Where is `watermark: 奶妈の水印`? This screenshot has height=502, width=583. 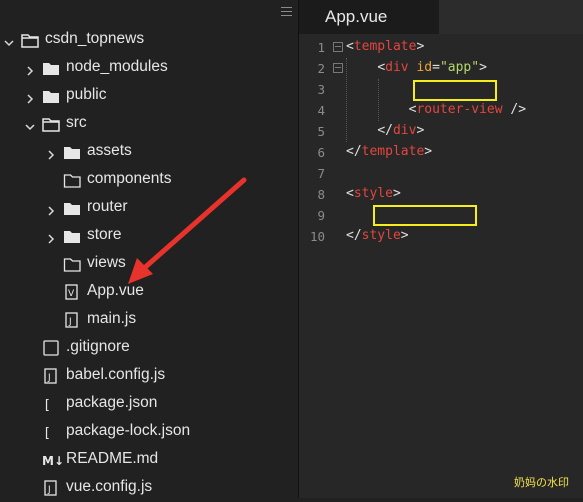
watermark: 奶妈の水印 is located at coordinates (541, 483).